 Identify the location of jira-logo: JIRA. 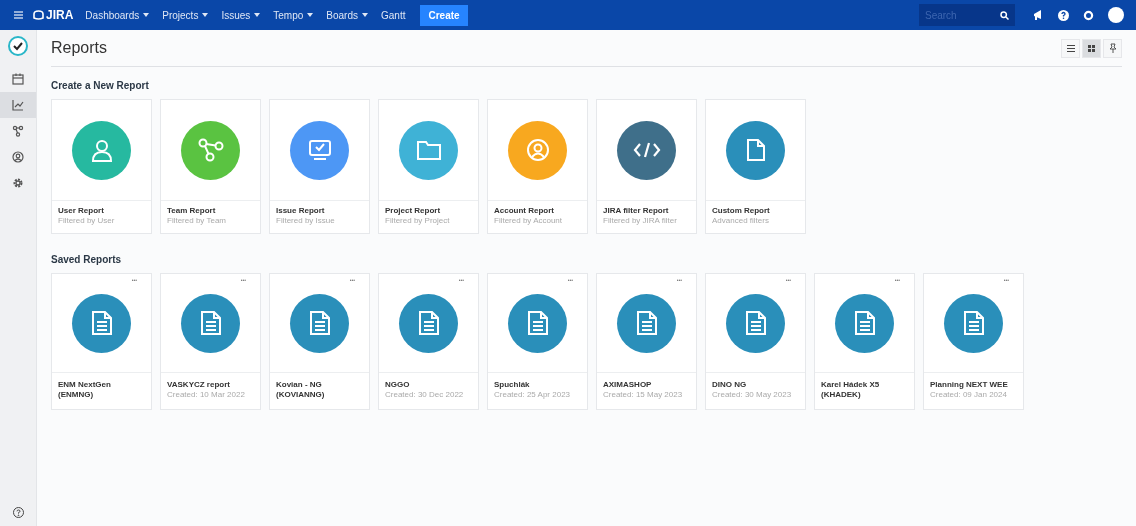
(53, 15).